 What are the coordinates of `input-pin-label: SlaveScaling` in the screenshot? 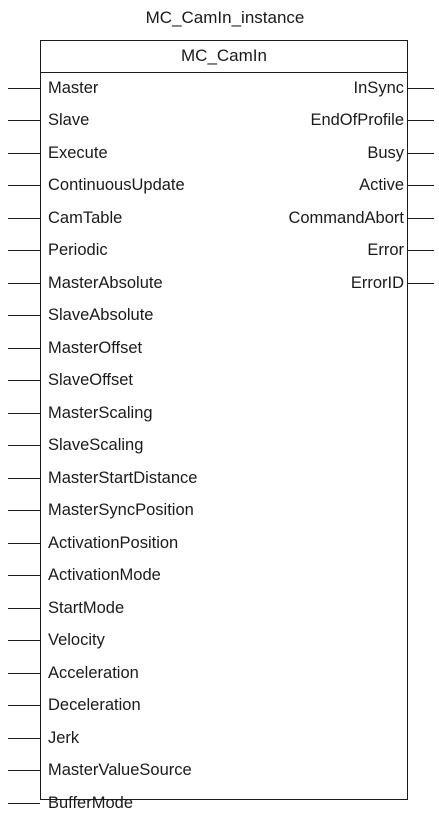 It's located at (96, 445).